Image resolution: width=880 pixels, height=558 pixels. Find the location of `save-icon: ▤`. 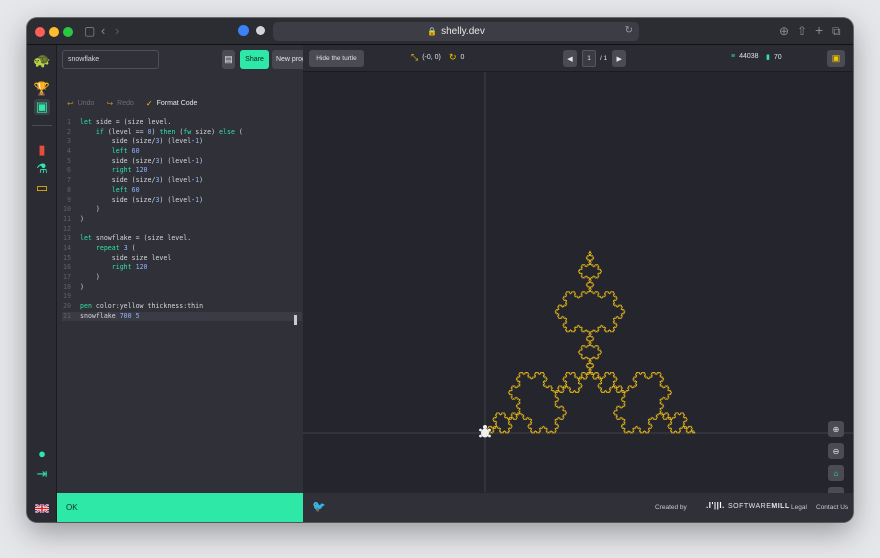

save-icon: ▤ is located at coordinates (228, 59).